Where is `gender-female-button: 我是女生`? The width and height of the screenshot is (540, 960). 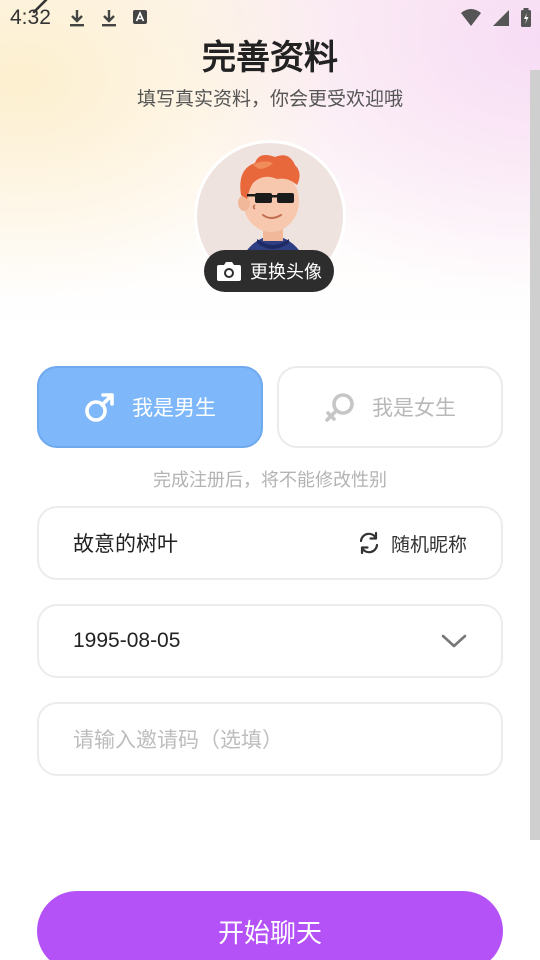
gender-female-button: 我是女生 is located at coordinates (390, 407).